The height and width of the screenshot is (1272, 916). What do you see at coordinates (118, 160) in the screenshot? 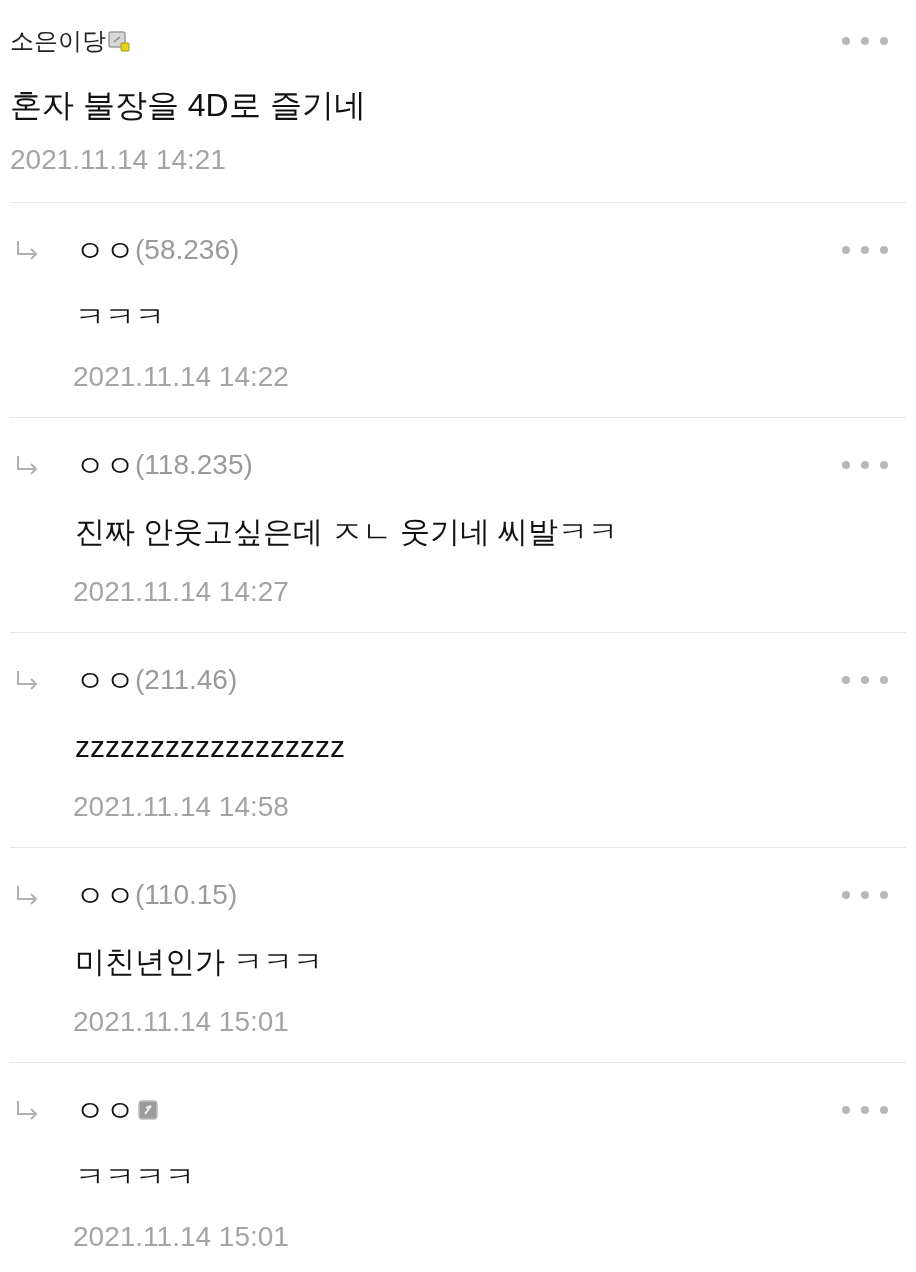
I see `post-time: 2021.11.14 14:21` at bounding box center [118, 160].